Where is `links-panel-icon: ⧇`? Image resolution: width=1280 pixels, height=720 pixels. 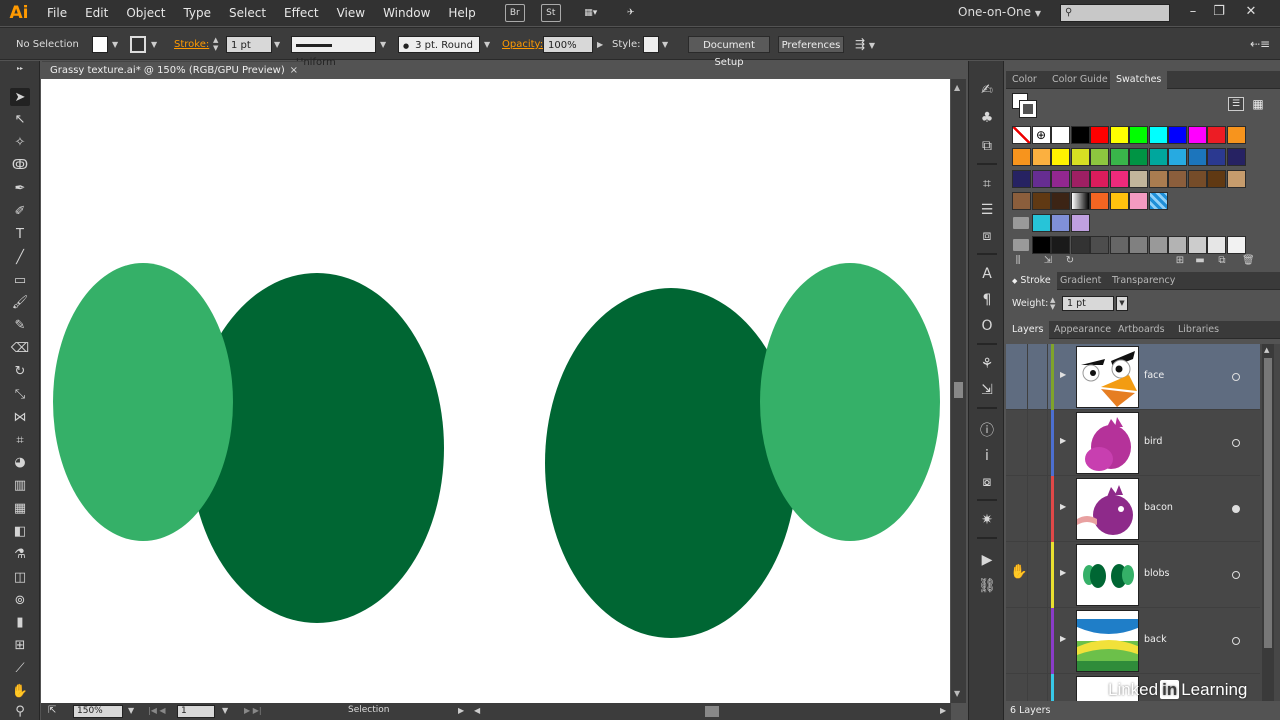
links-panel-icon: ⧇ is located at coordinates (987, 482).